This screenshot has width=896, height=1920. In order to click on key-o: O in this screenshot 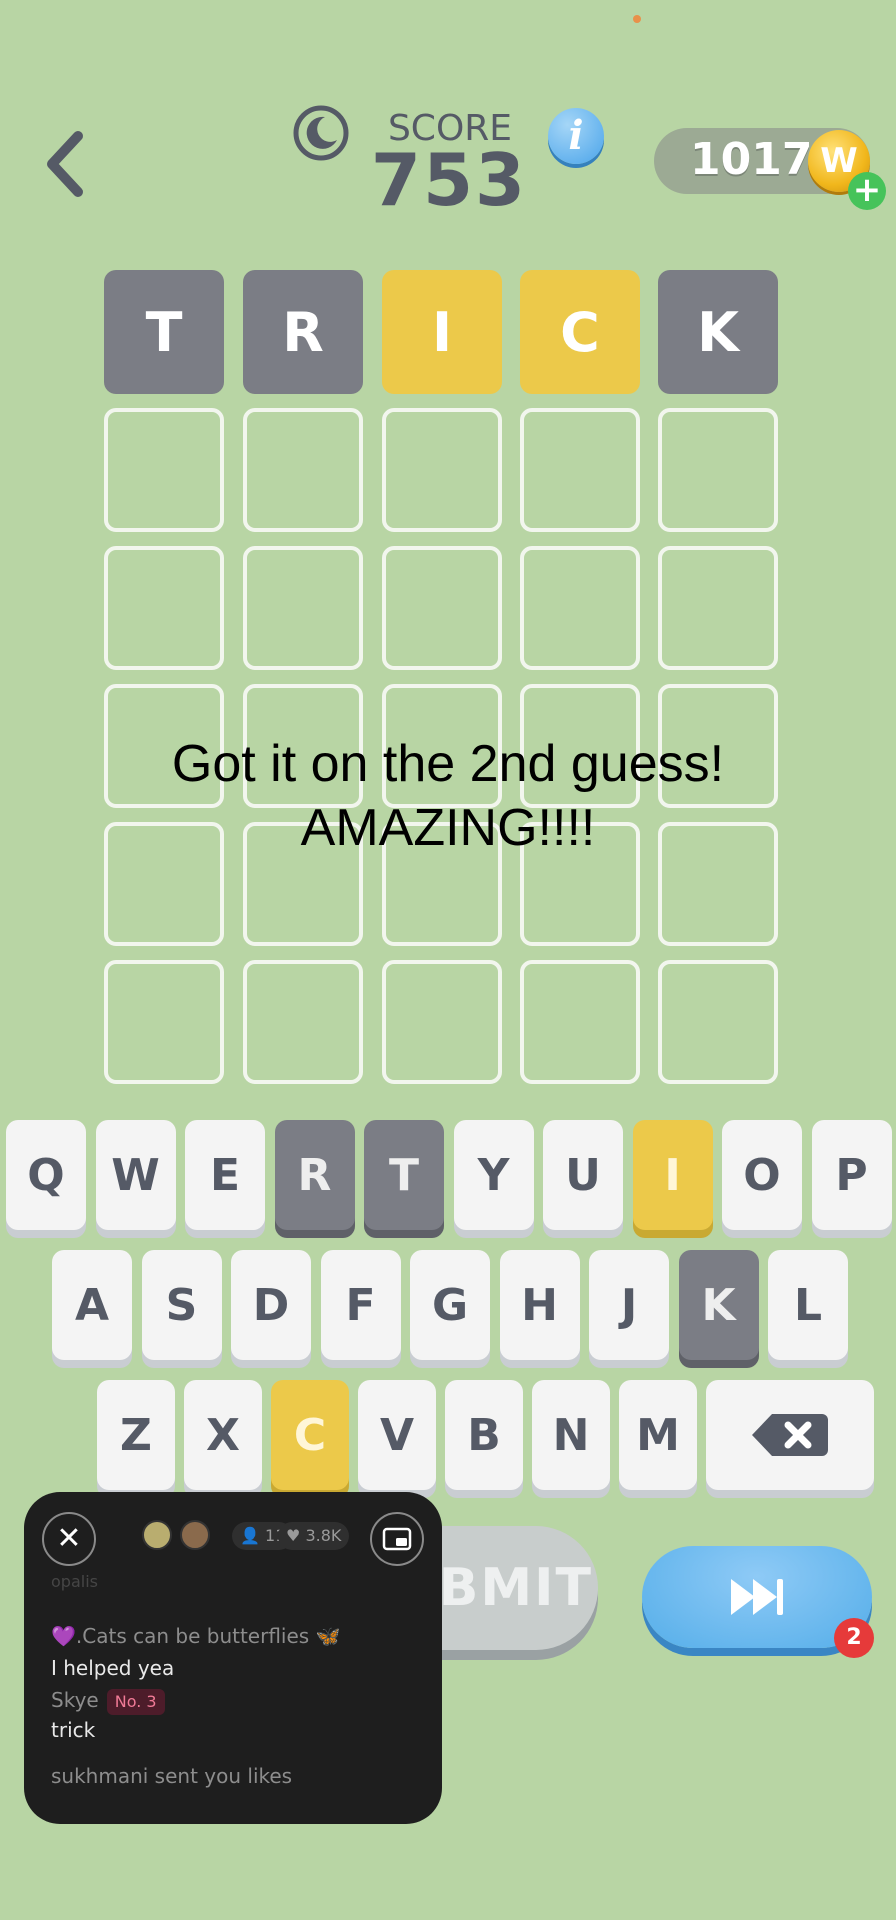, I will do `click(762, 1175)`.